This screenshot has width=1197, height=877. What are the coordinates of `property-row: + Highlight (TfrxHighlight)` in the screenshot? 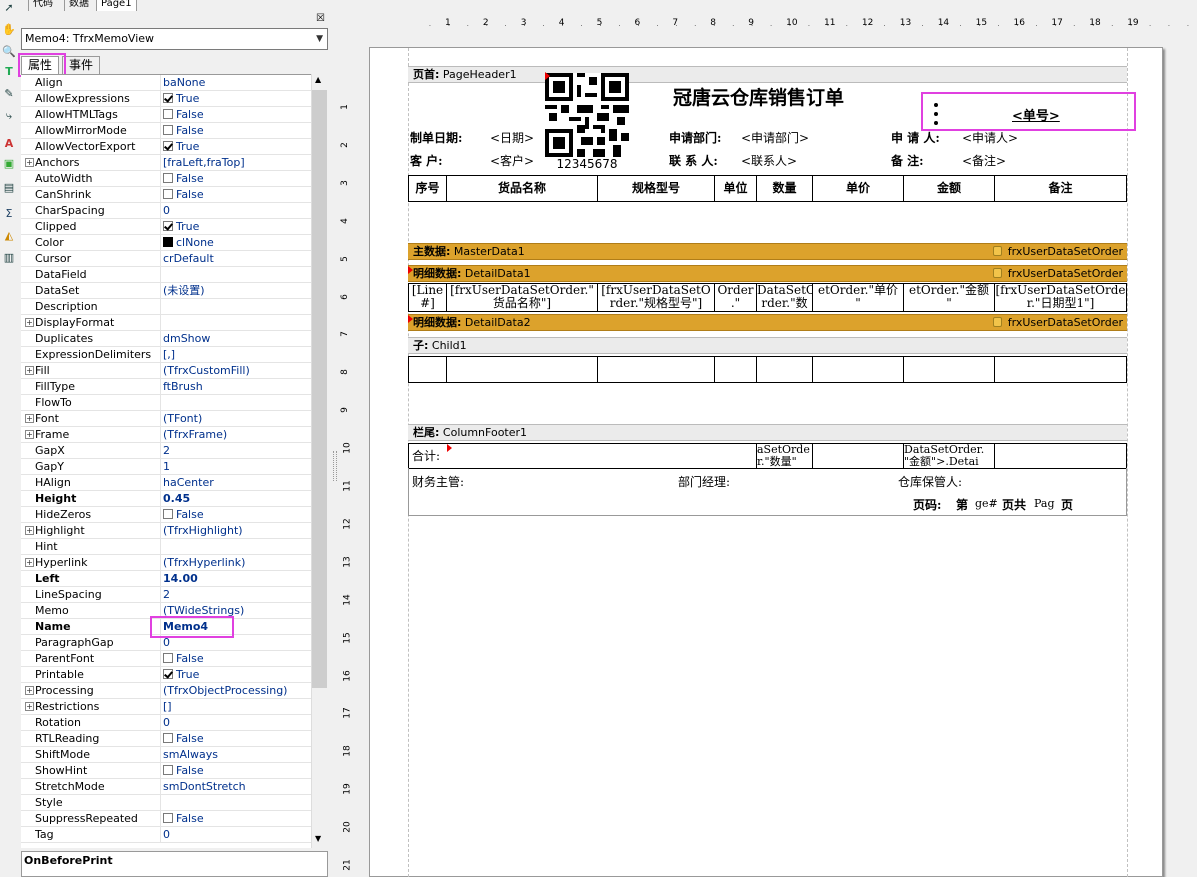 It's located at (166, 531).